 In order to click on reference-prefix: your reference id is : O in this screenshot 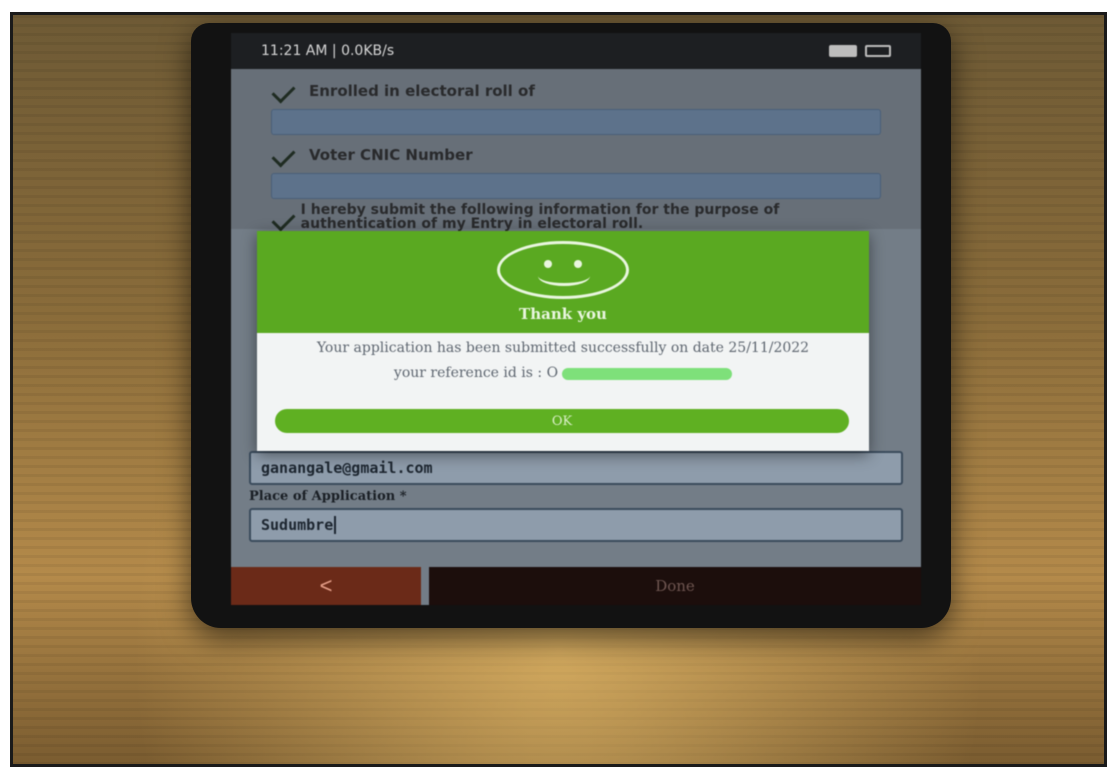, I will do `click(476, 373)`.